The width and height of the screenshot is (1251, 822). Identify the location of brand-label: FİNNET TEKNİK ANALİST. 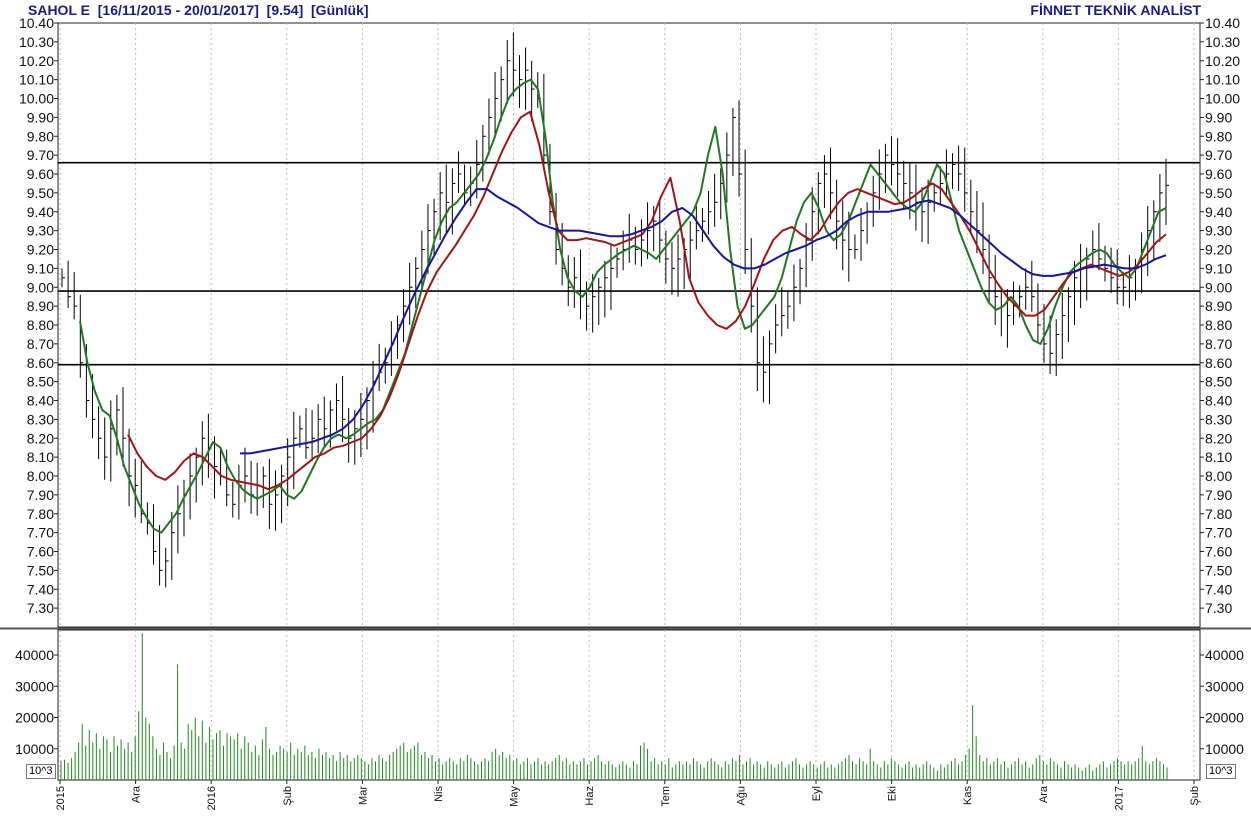
(1115, 10).